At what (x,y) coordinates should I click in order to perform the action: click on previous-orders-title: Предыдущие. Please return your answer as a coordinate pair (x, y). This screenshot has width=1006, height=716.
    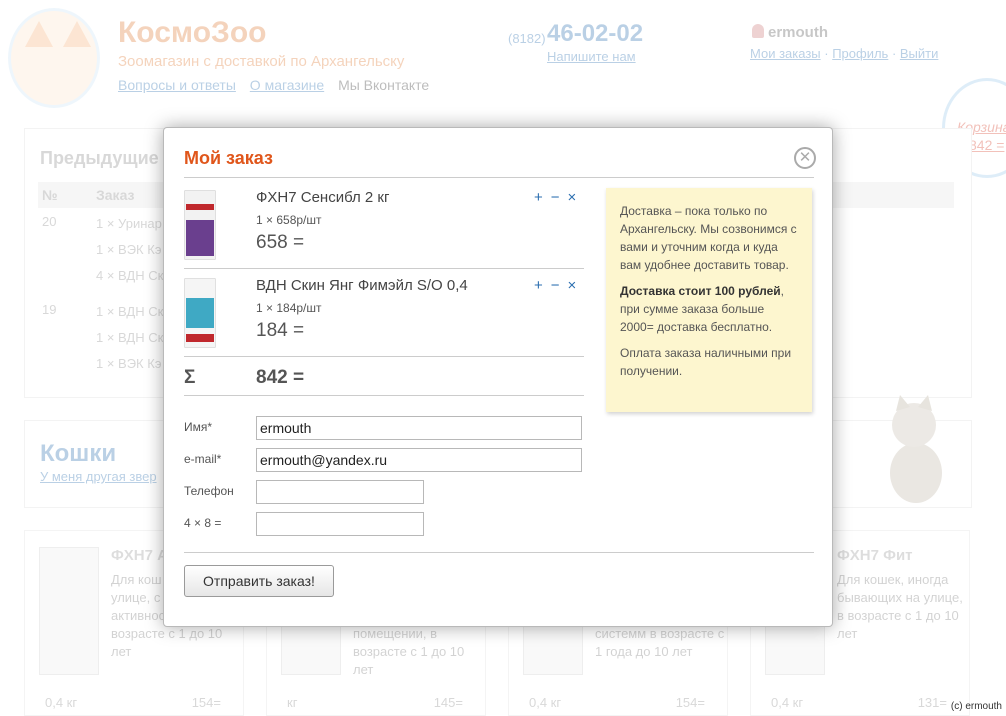
    Looking at the image, I should click on (99, 158).